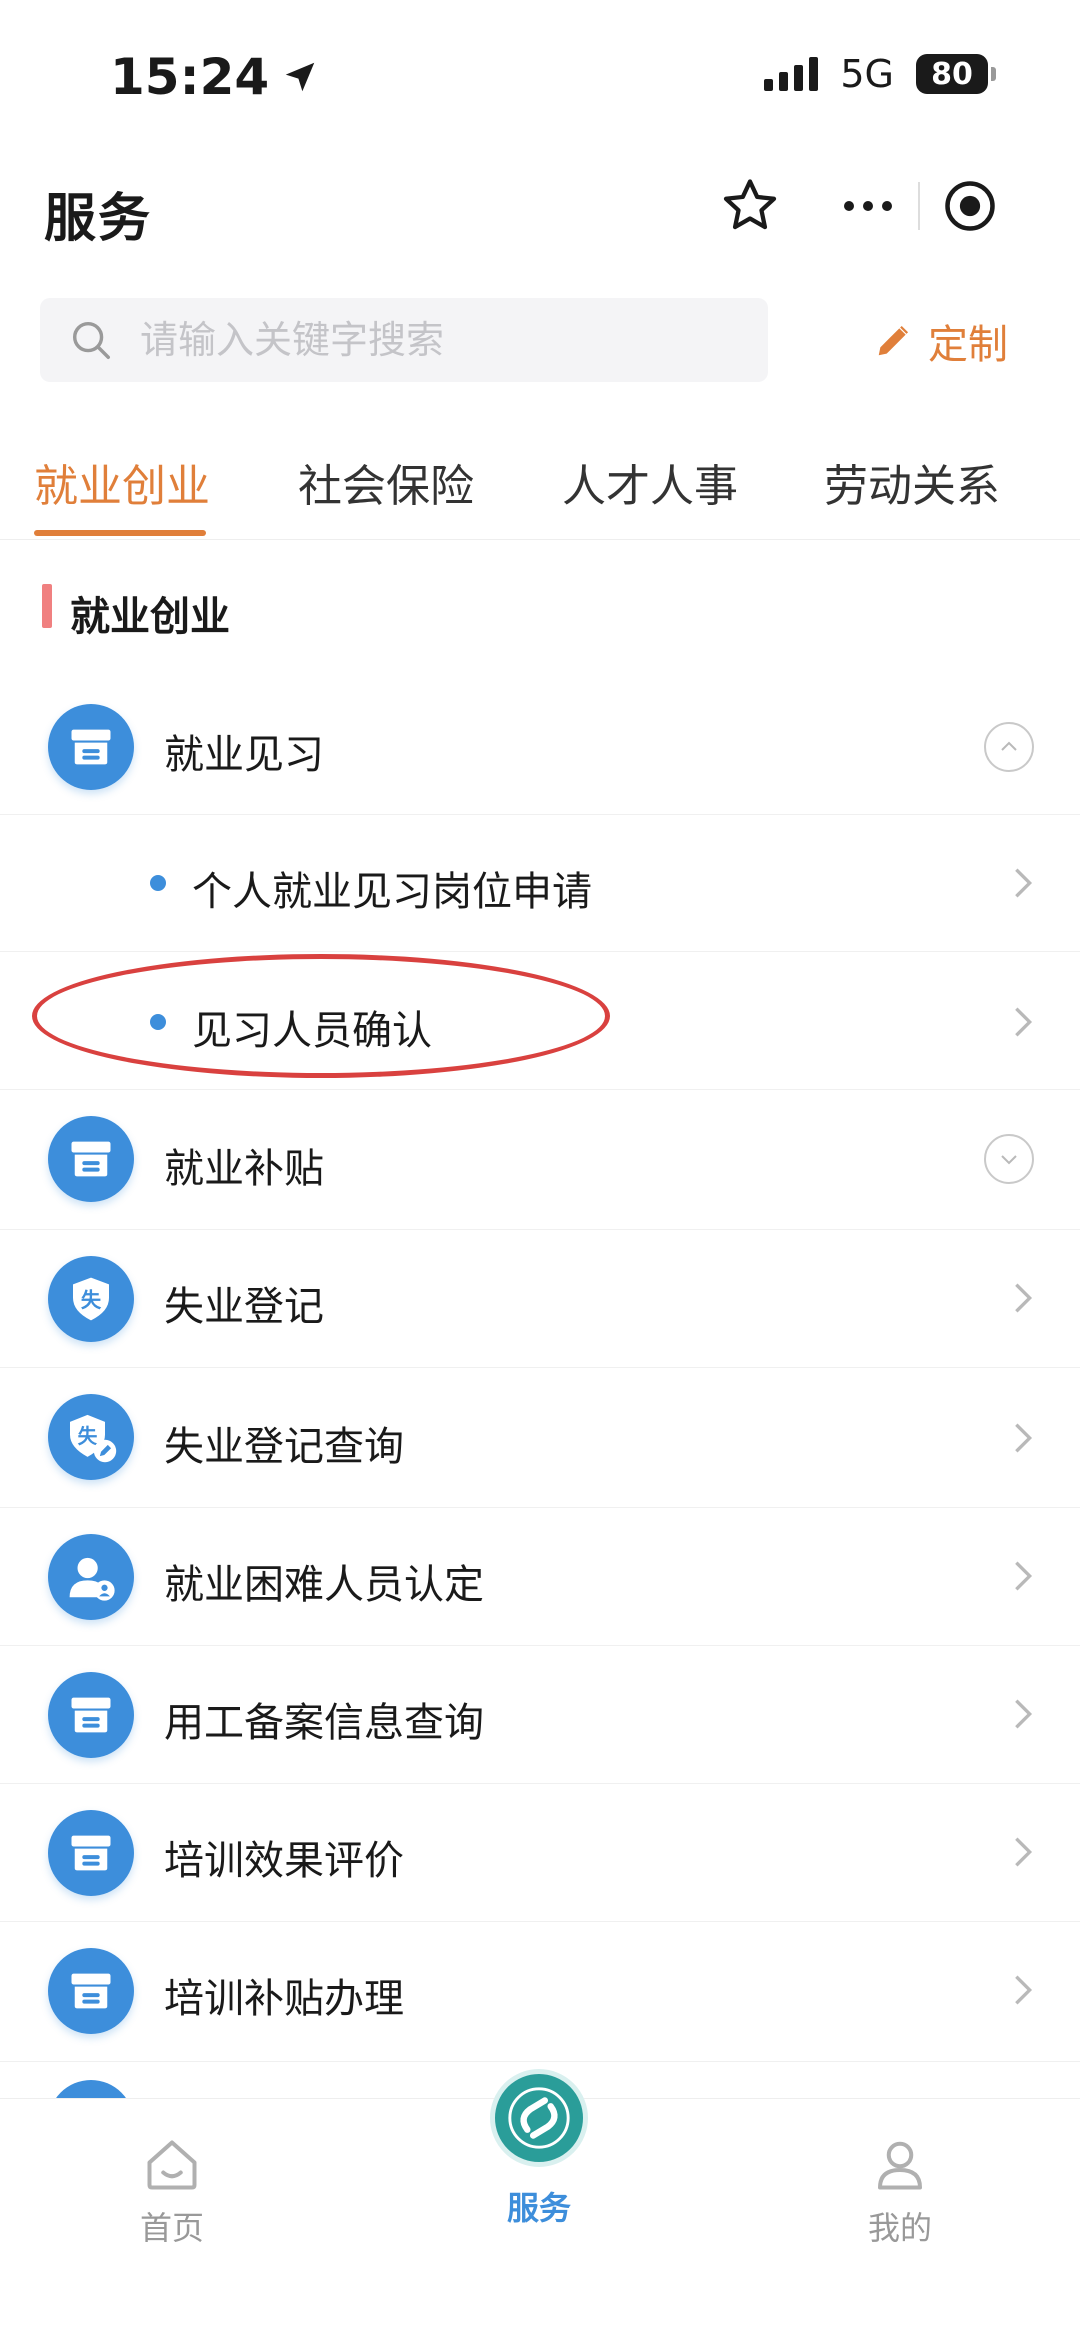 The width and height of the screenshot is (1080, 2341). Describe the element at coordinates (98, 219) in the screenshot. I see `page-title: 服务` at that location.